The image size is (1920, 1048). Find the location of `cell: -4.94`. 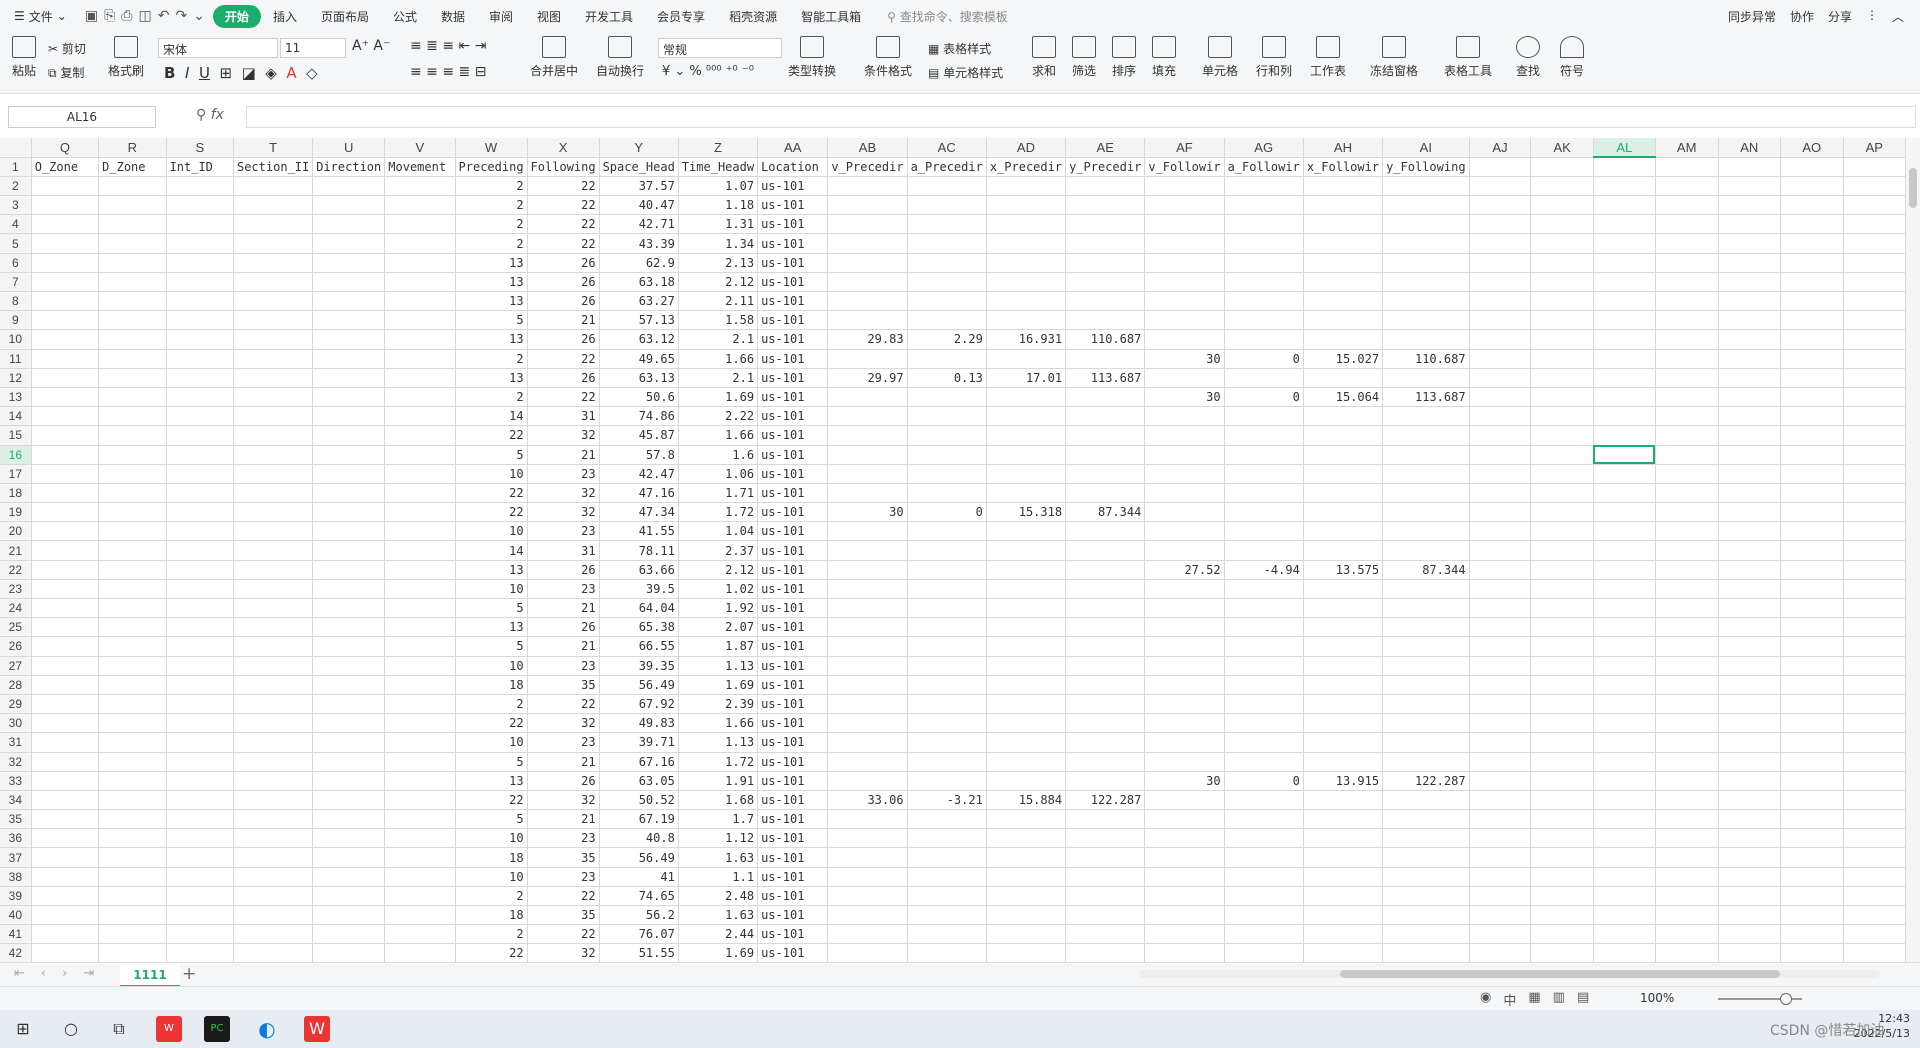

cell: -4.94 is located at coordinates (1264, 570).